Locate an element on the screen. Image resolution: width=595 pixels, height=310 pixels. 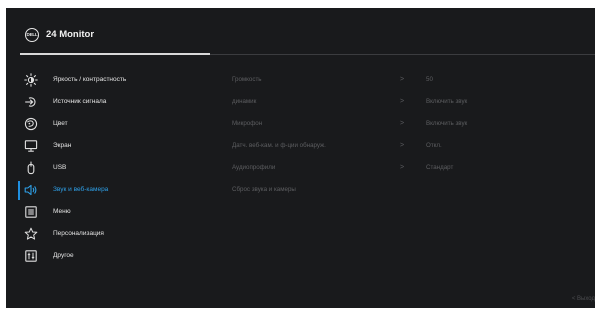
sidebar-item-label: Яркость / контрастность is located at coordinates (90, 79).